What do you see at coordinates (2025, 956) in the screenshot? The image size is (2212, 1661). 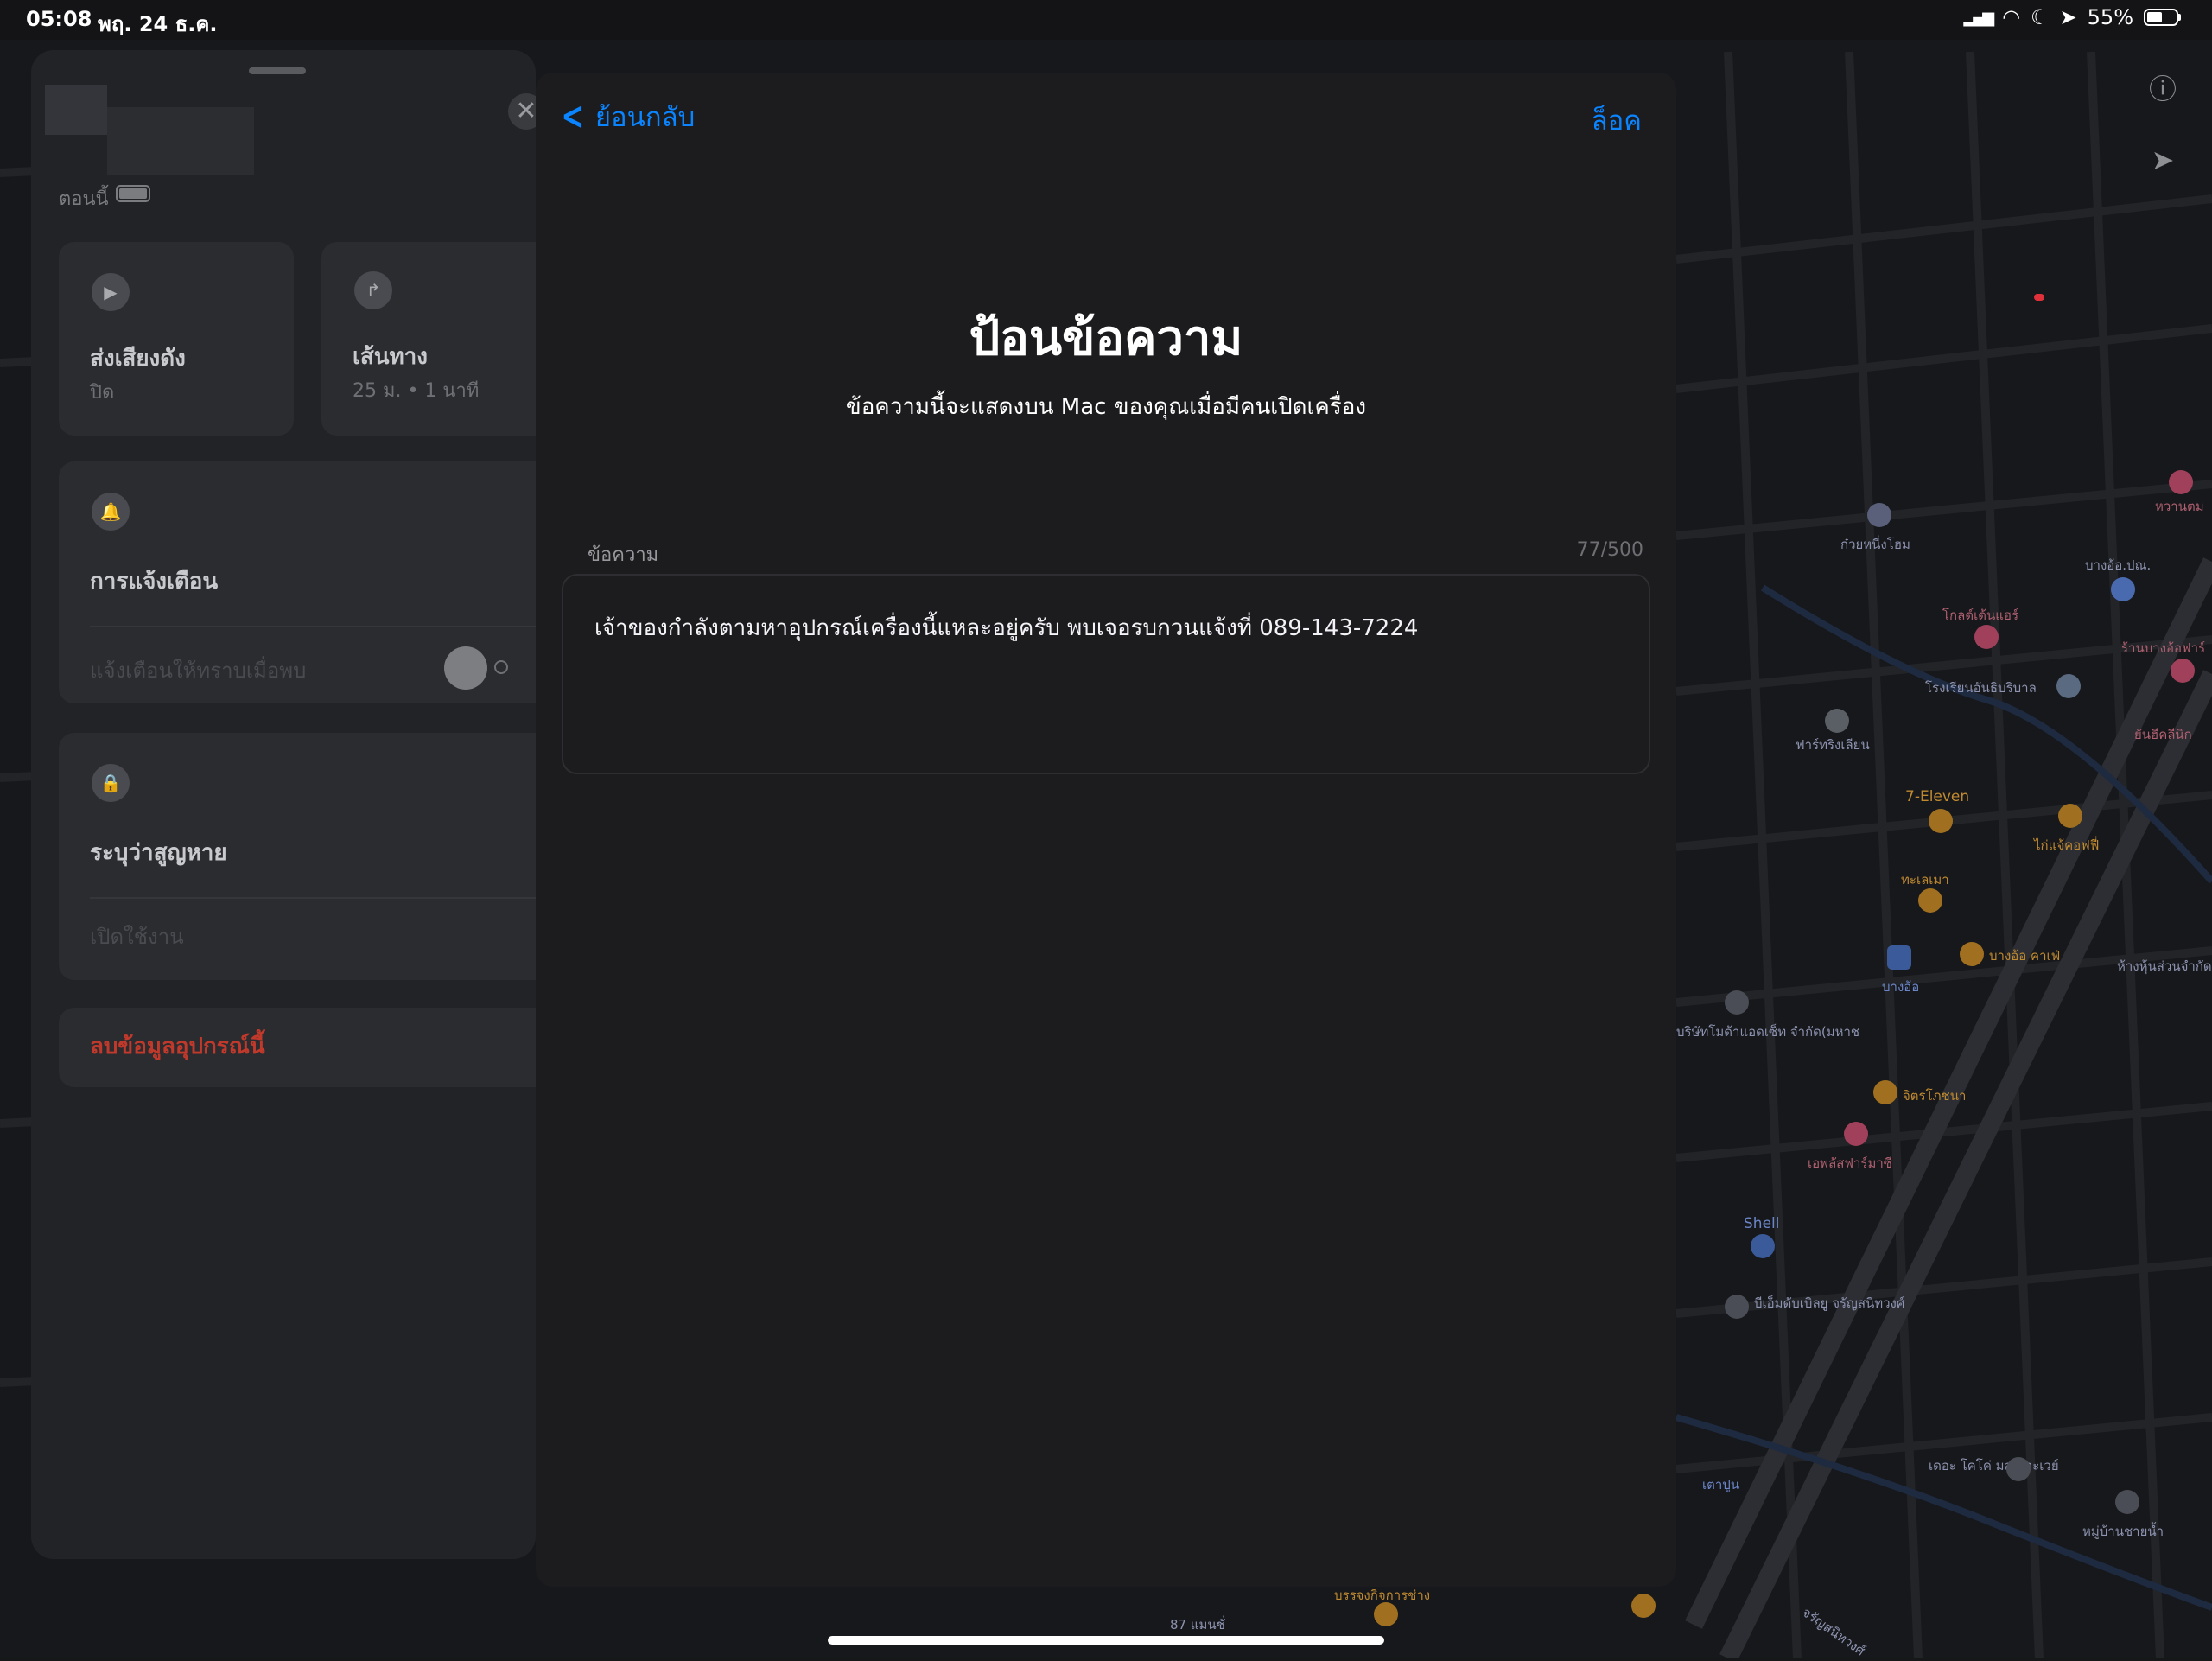 I see `map-label: บางอ้อ คาเฟ่` at bounding box center [2025, 956].